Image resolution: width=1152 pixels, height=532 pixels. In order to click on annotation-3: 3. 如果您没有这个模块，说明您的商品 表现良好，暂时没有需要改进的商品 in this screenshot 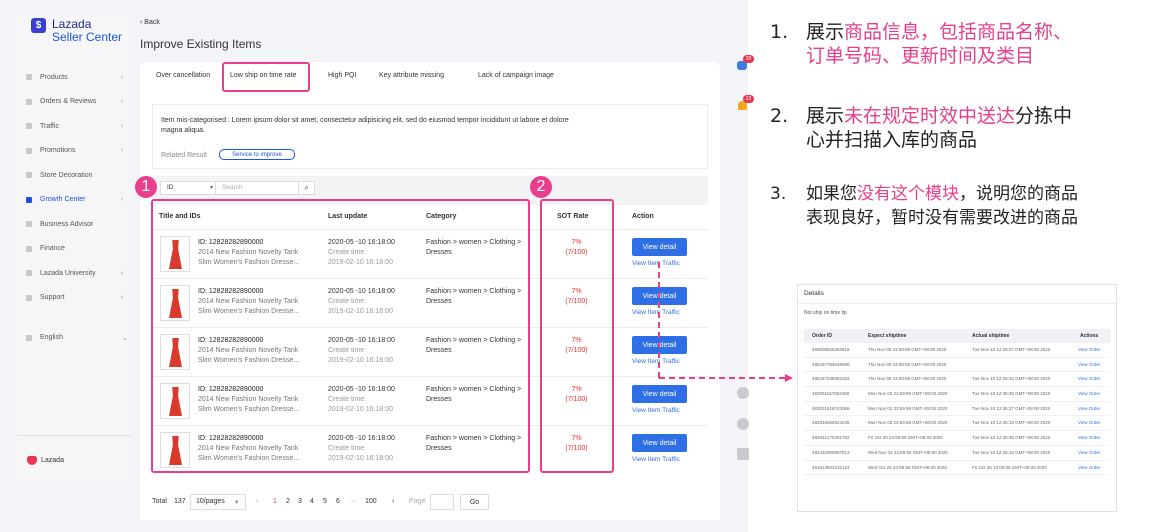, I will do `click(924, 206)`.